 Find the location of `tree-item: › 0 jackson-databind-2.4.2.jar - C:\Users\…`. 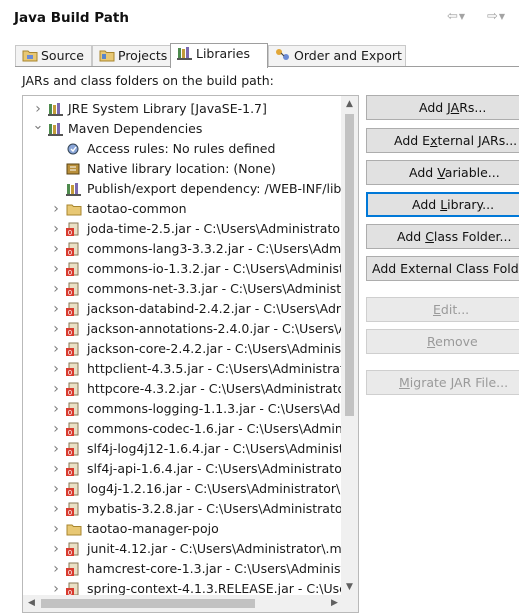

tree-item: › 0 jackson-databind-2.4.2.jar - C:\Users\… is located at coordinates (183, 309).